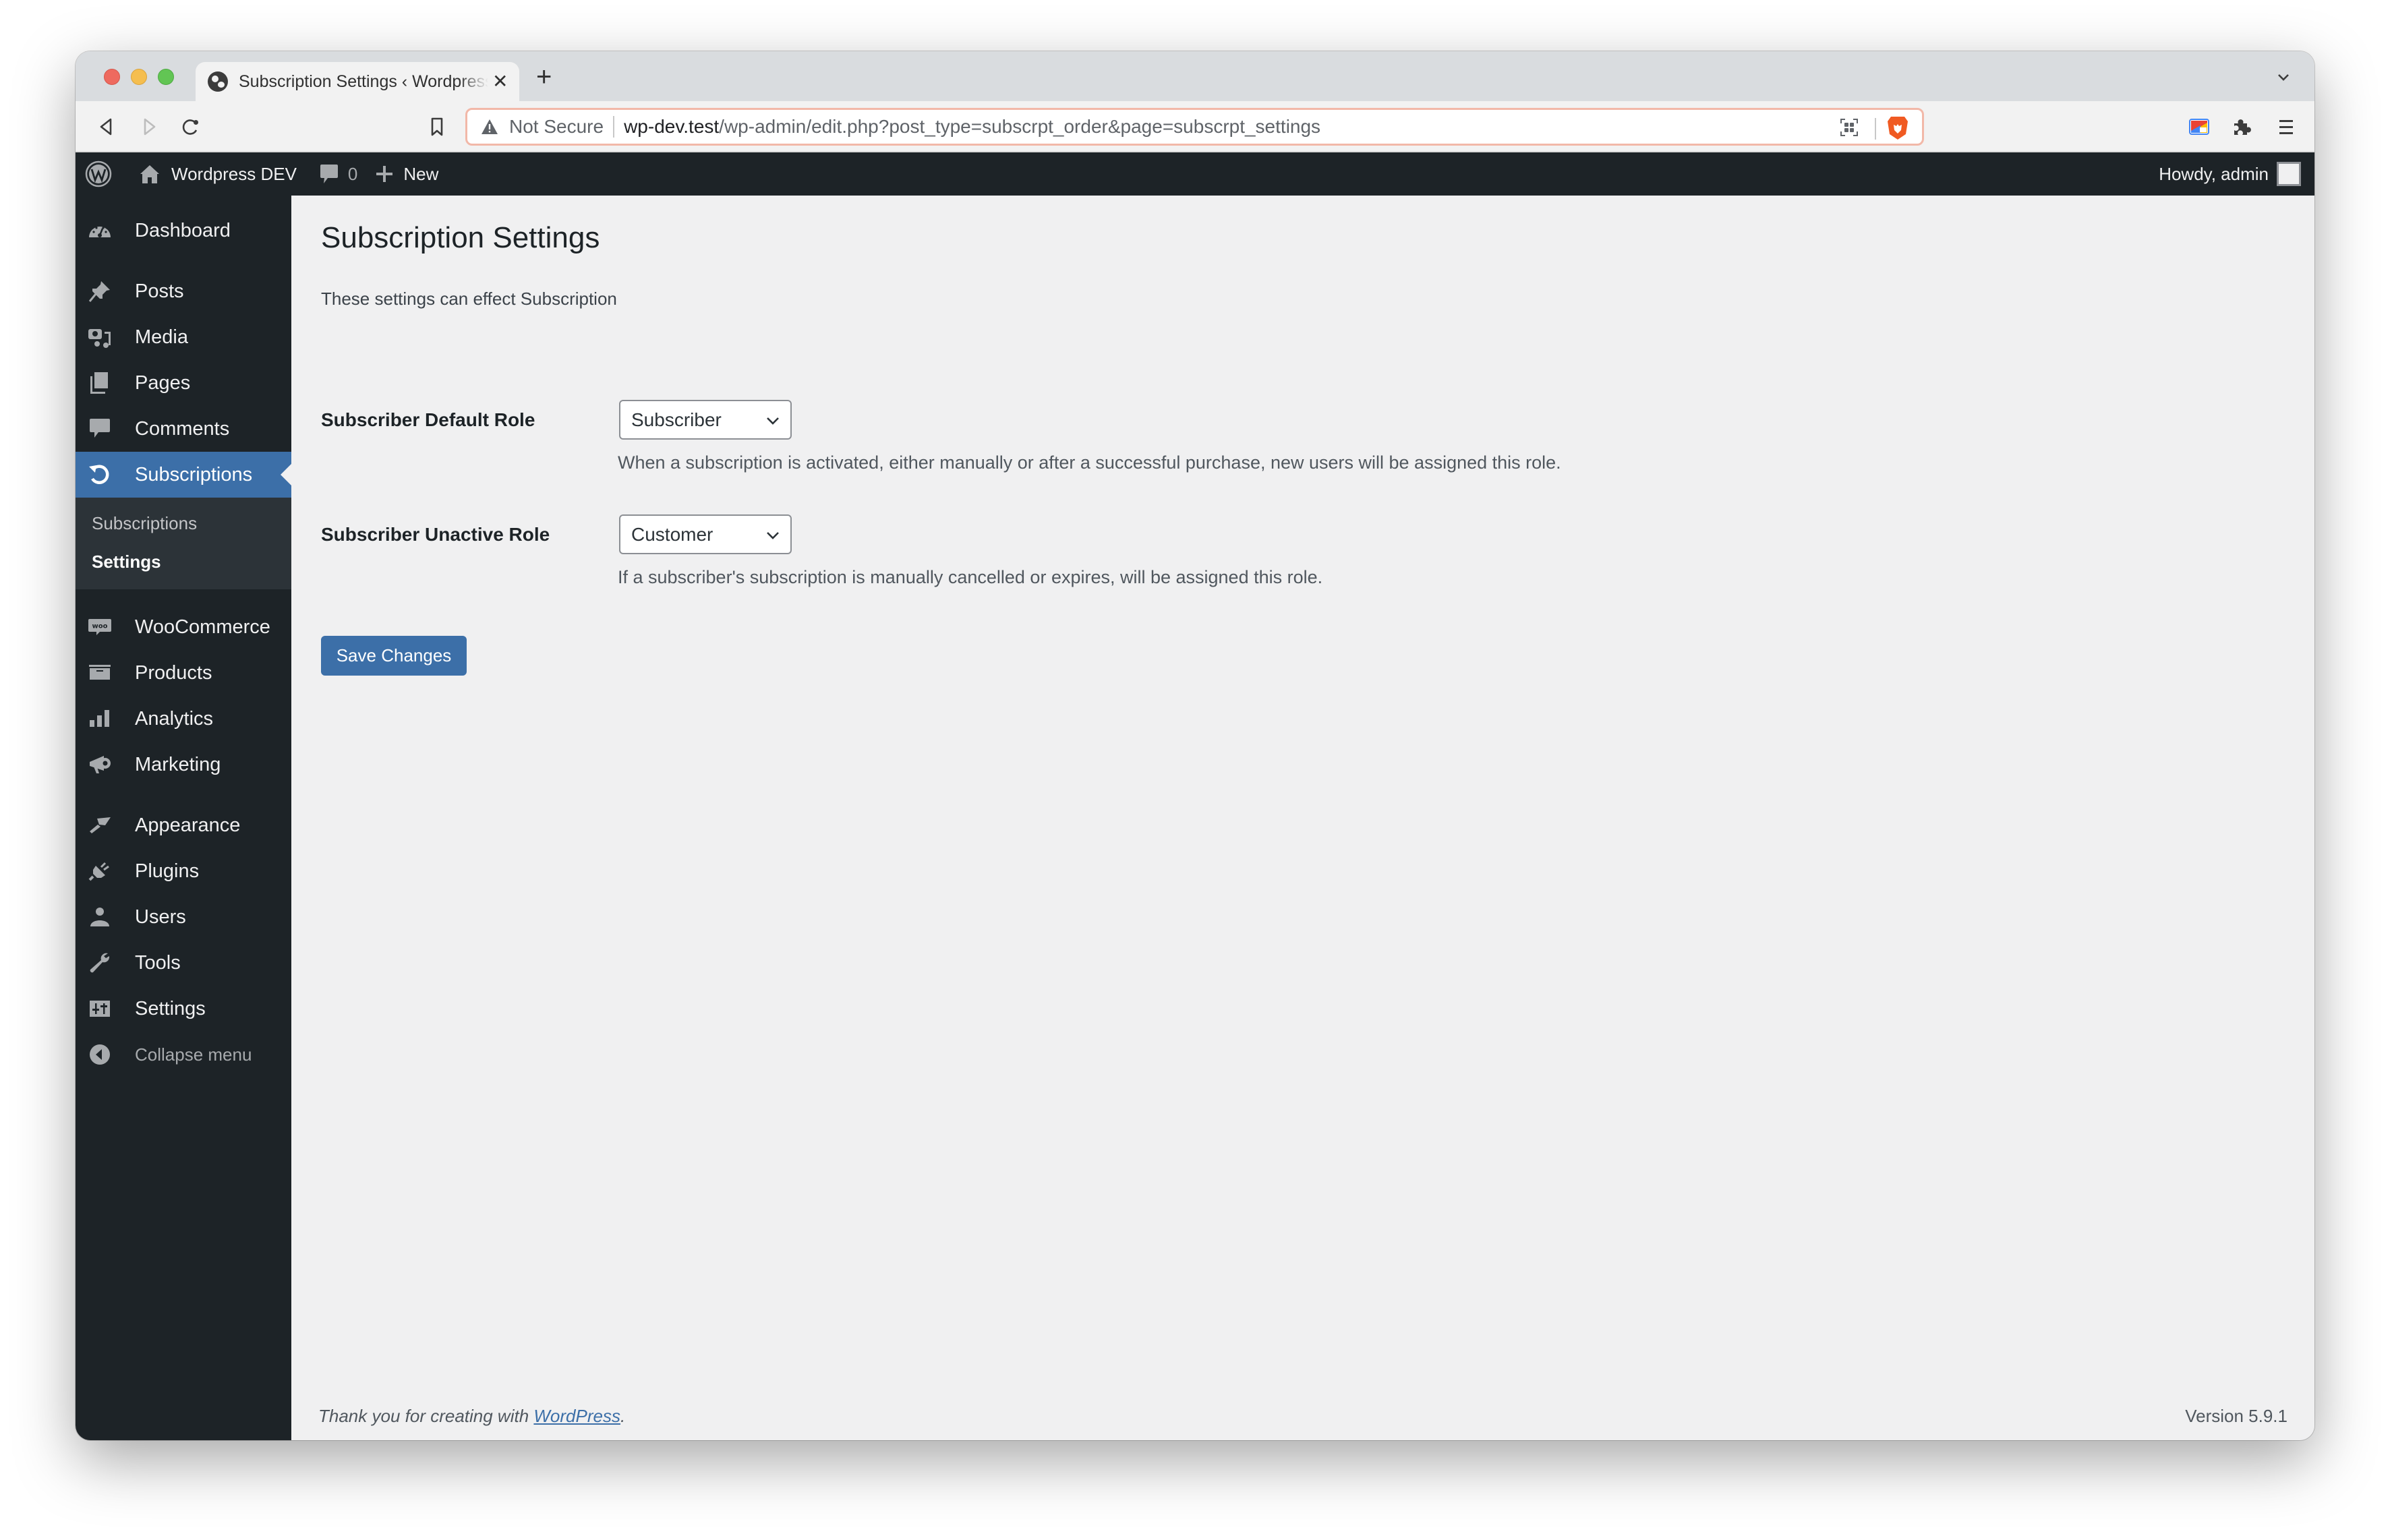  I want to click on sidebar-item-posts: Posts, so click(183, 291).